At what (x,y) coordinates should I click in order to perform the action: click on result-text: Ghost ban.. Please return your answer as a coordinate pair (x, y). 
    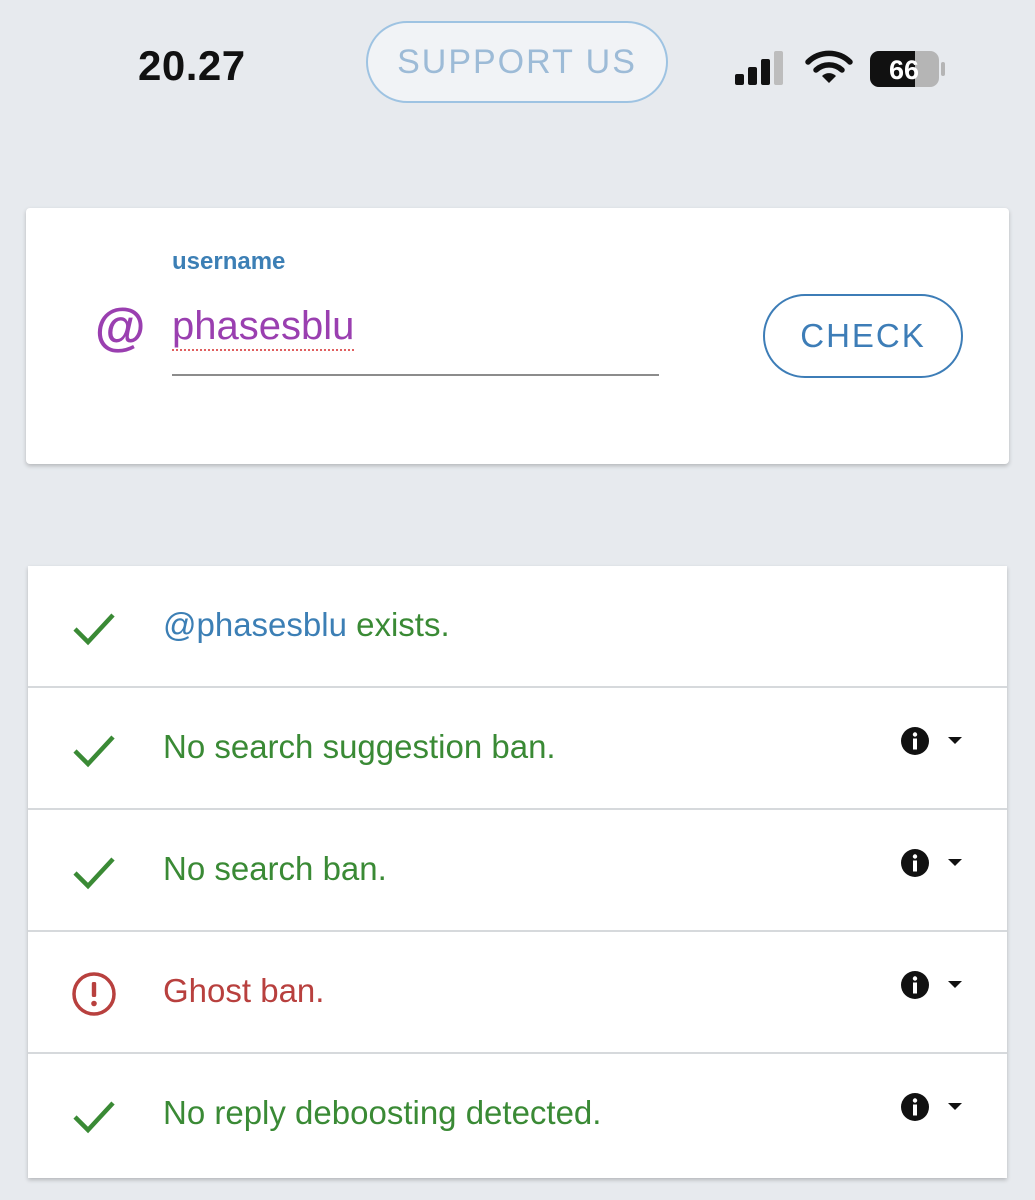
    Looking at the image, I should click on (244, 990).